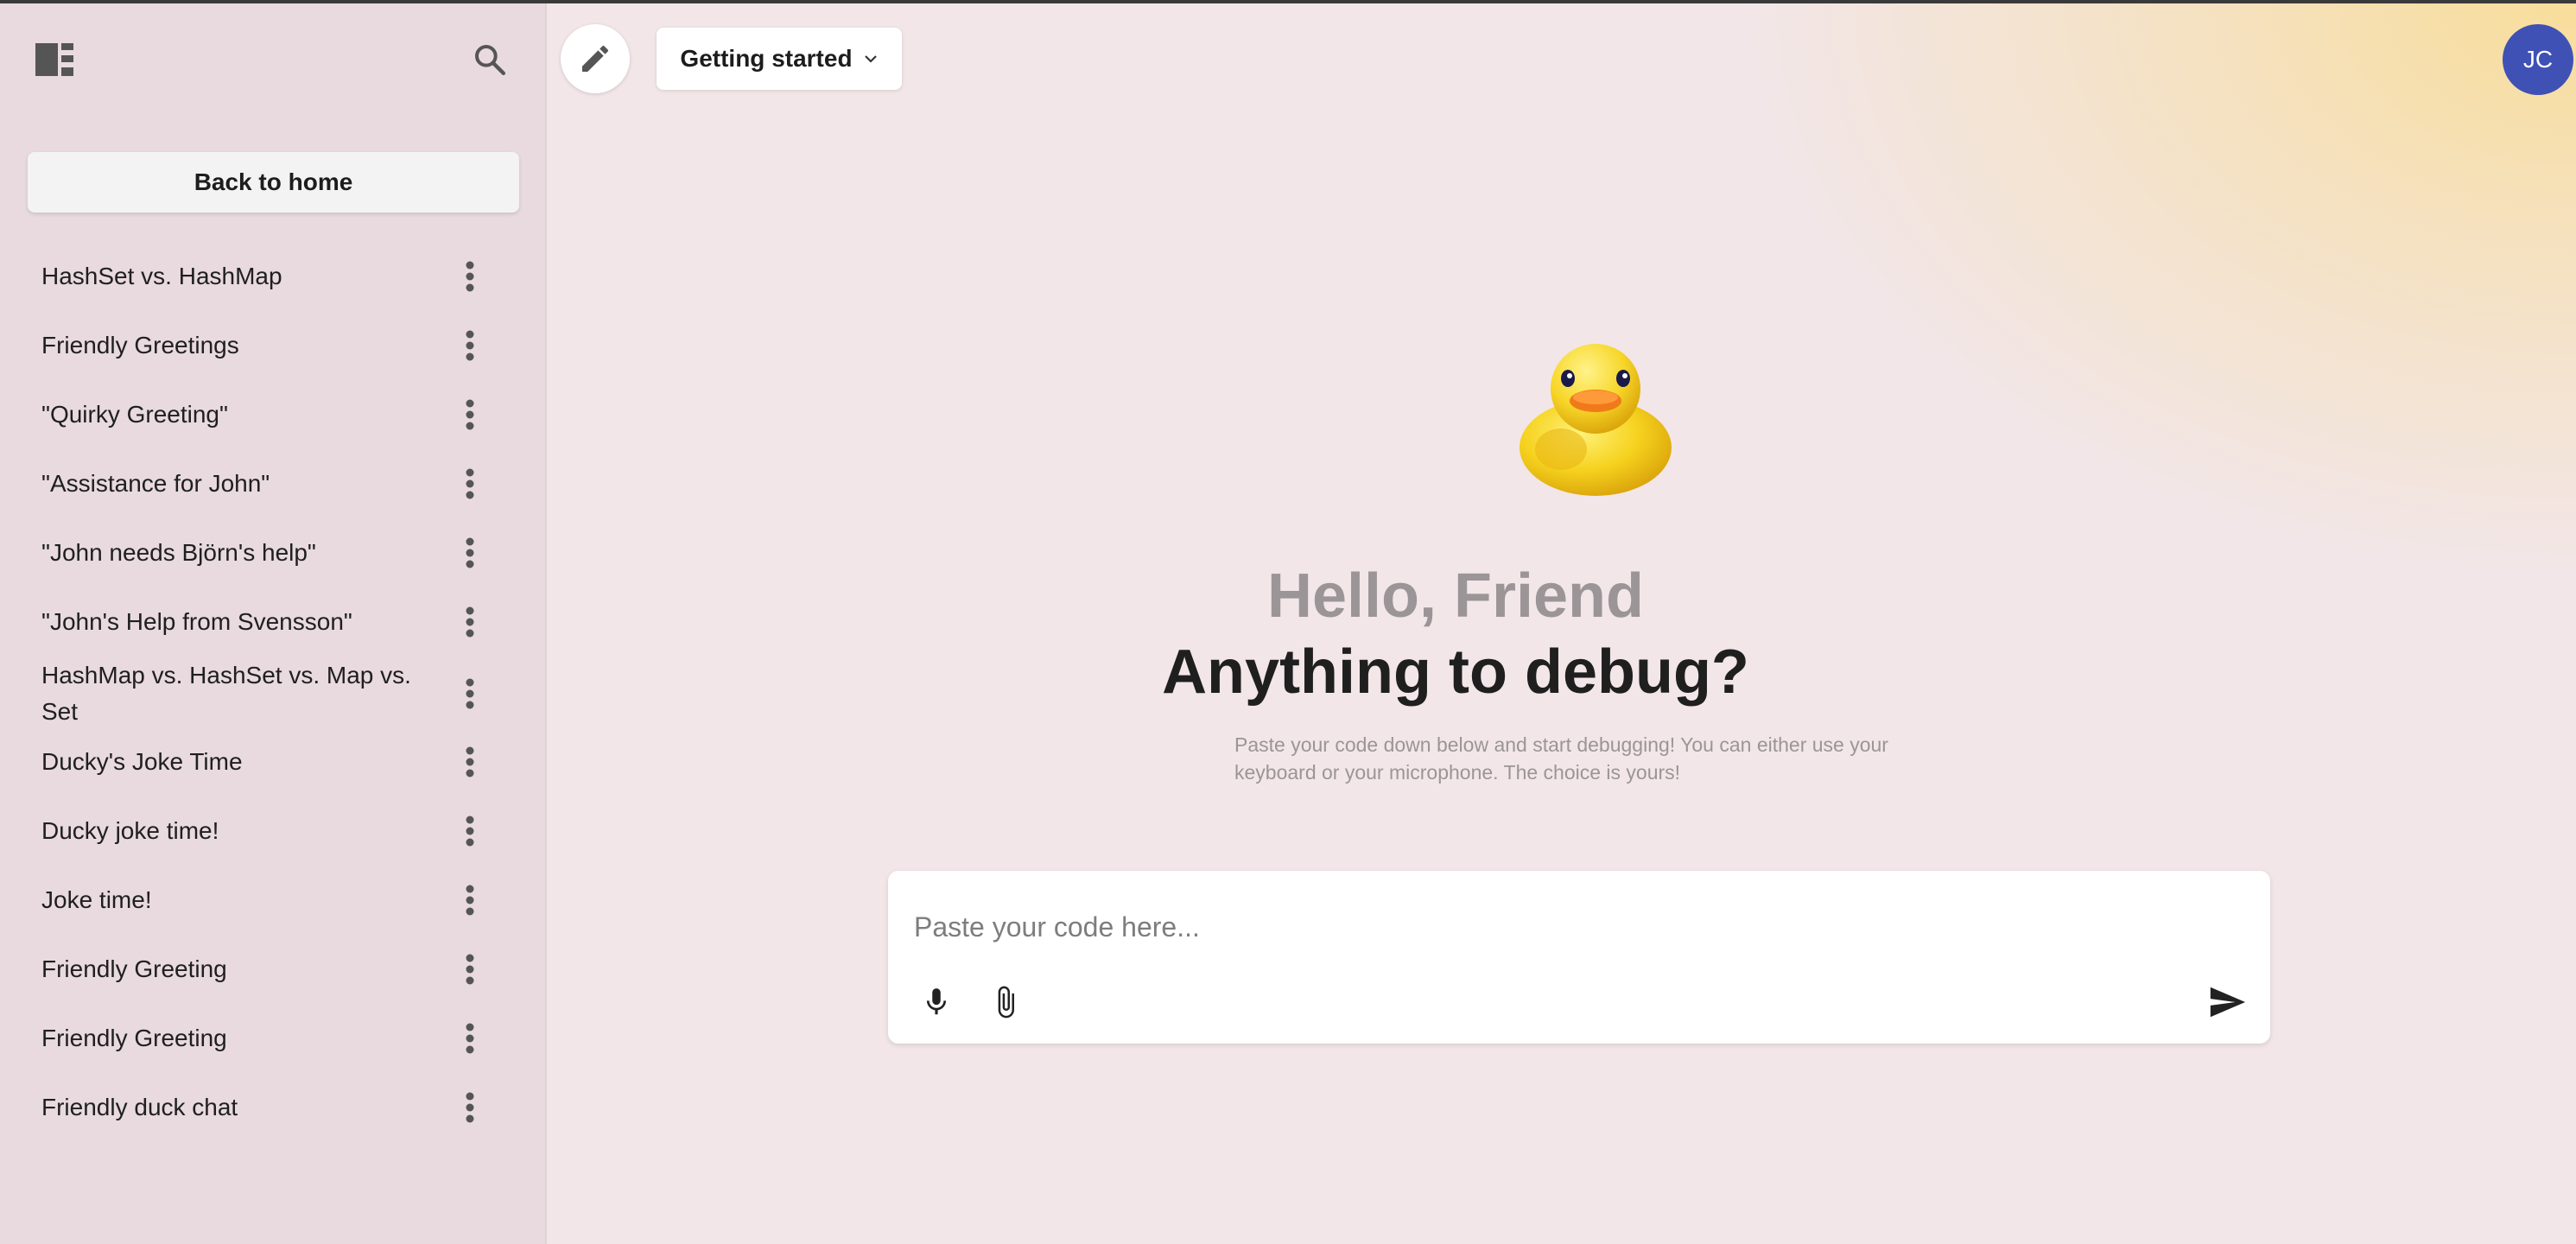 Image resolution: width=2576 pixels, height=1244 pixels. I want to click on conversation-item: Friendly Greetings, so click(273, 345).